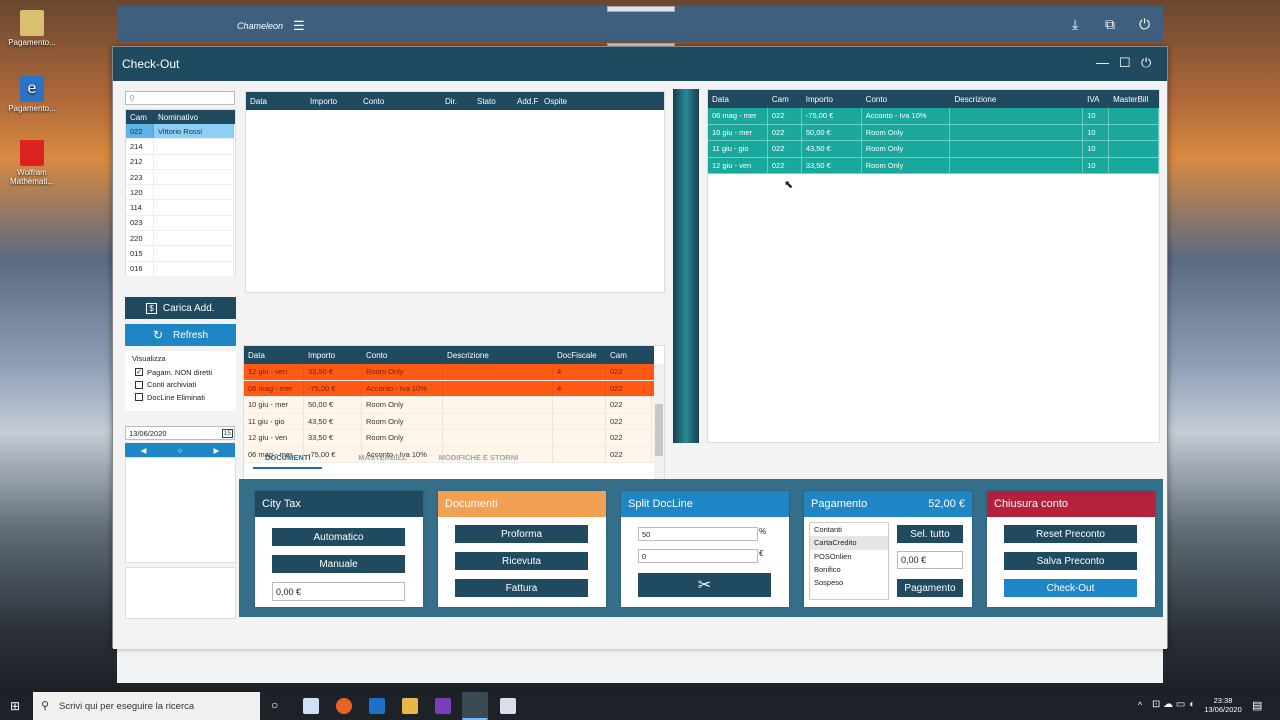 The image size is (1280, 720). What do you see at coordinates (521, 534) in the screenshot?
I see `proforma-button: Proforma` at bounding box center [521, 534].